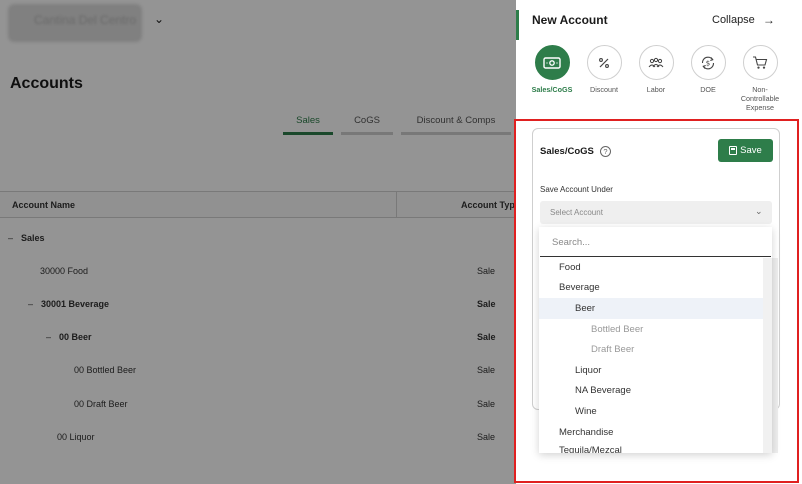 This screenshot has height=484, width=802. Describe the element at coordinates (708, 89) in the screenshot. I see `account-type-label: DOE` at that location.